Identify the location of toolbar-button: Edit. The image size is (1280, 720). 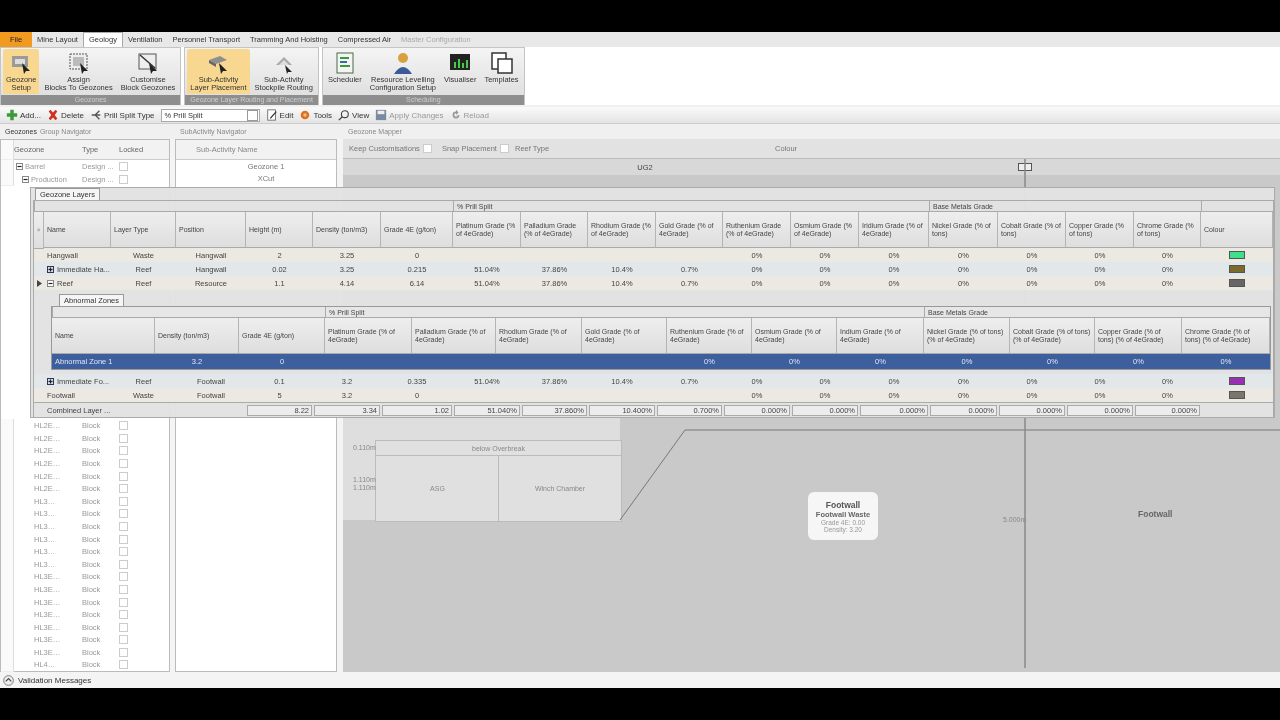
(279, 115).